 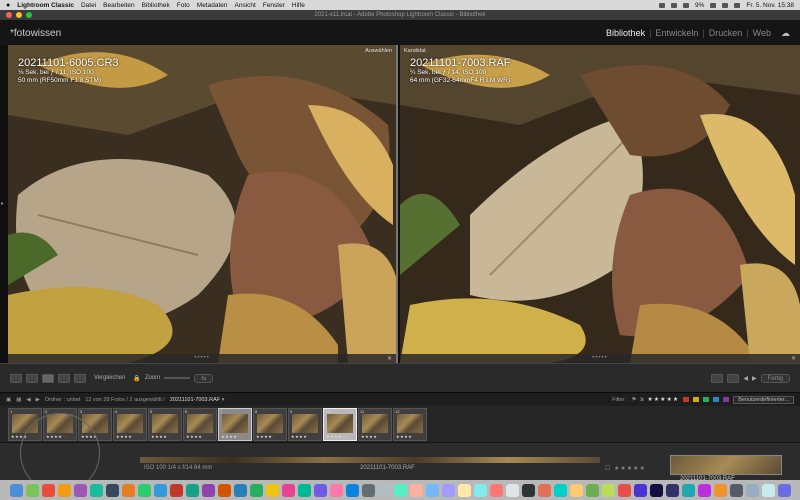 I want to click on next-arrow-icon: ▶, so click(x=754, y=378).